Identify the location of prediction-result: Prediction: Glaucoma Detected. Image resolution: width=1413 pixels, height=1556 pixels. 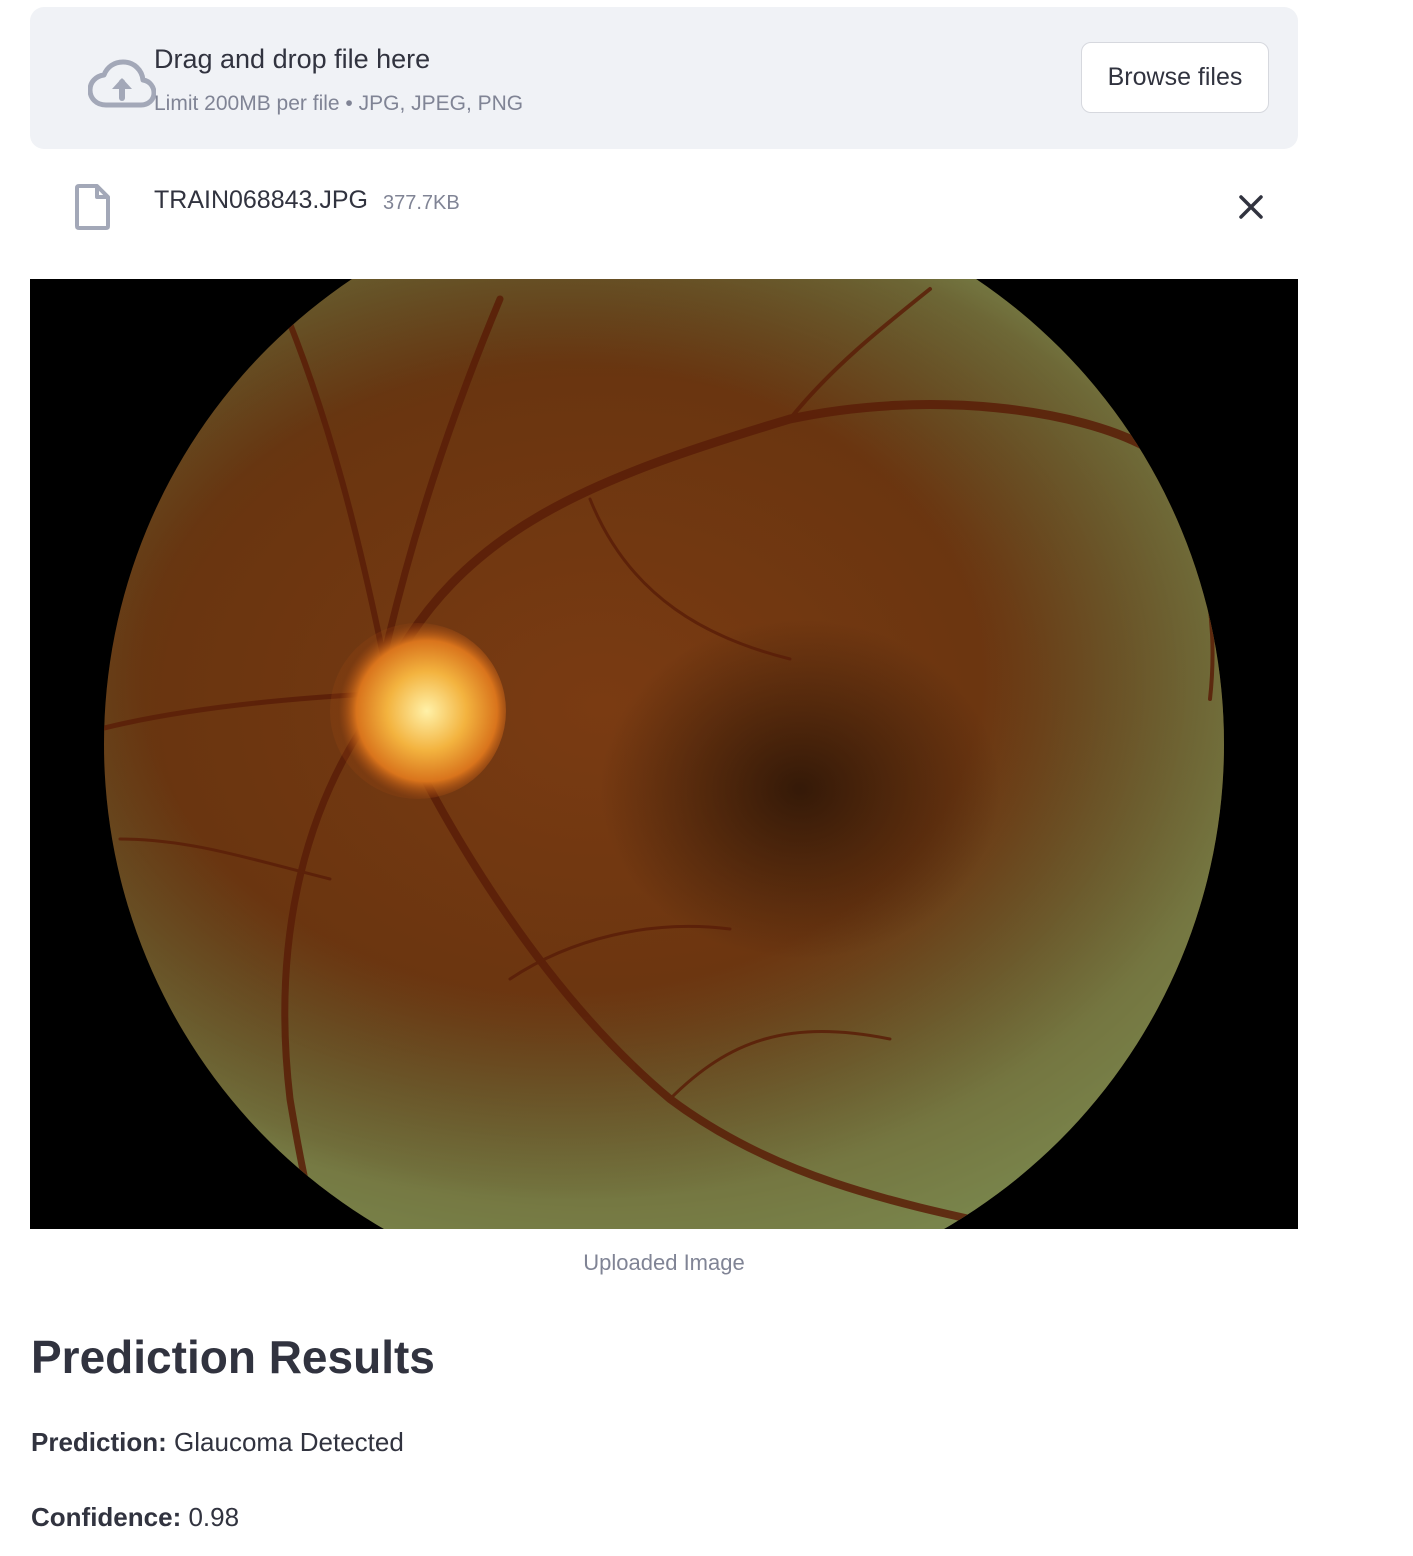
(217, 1442).